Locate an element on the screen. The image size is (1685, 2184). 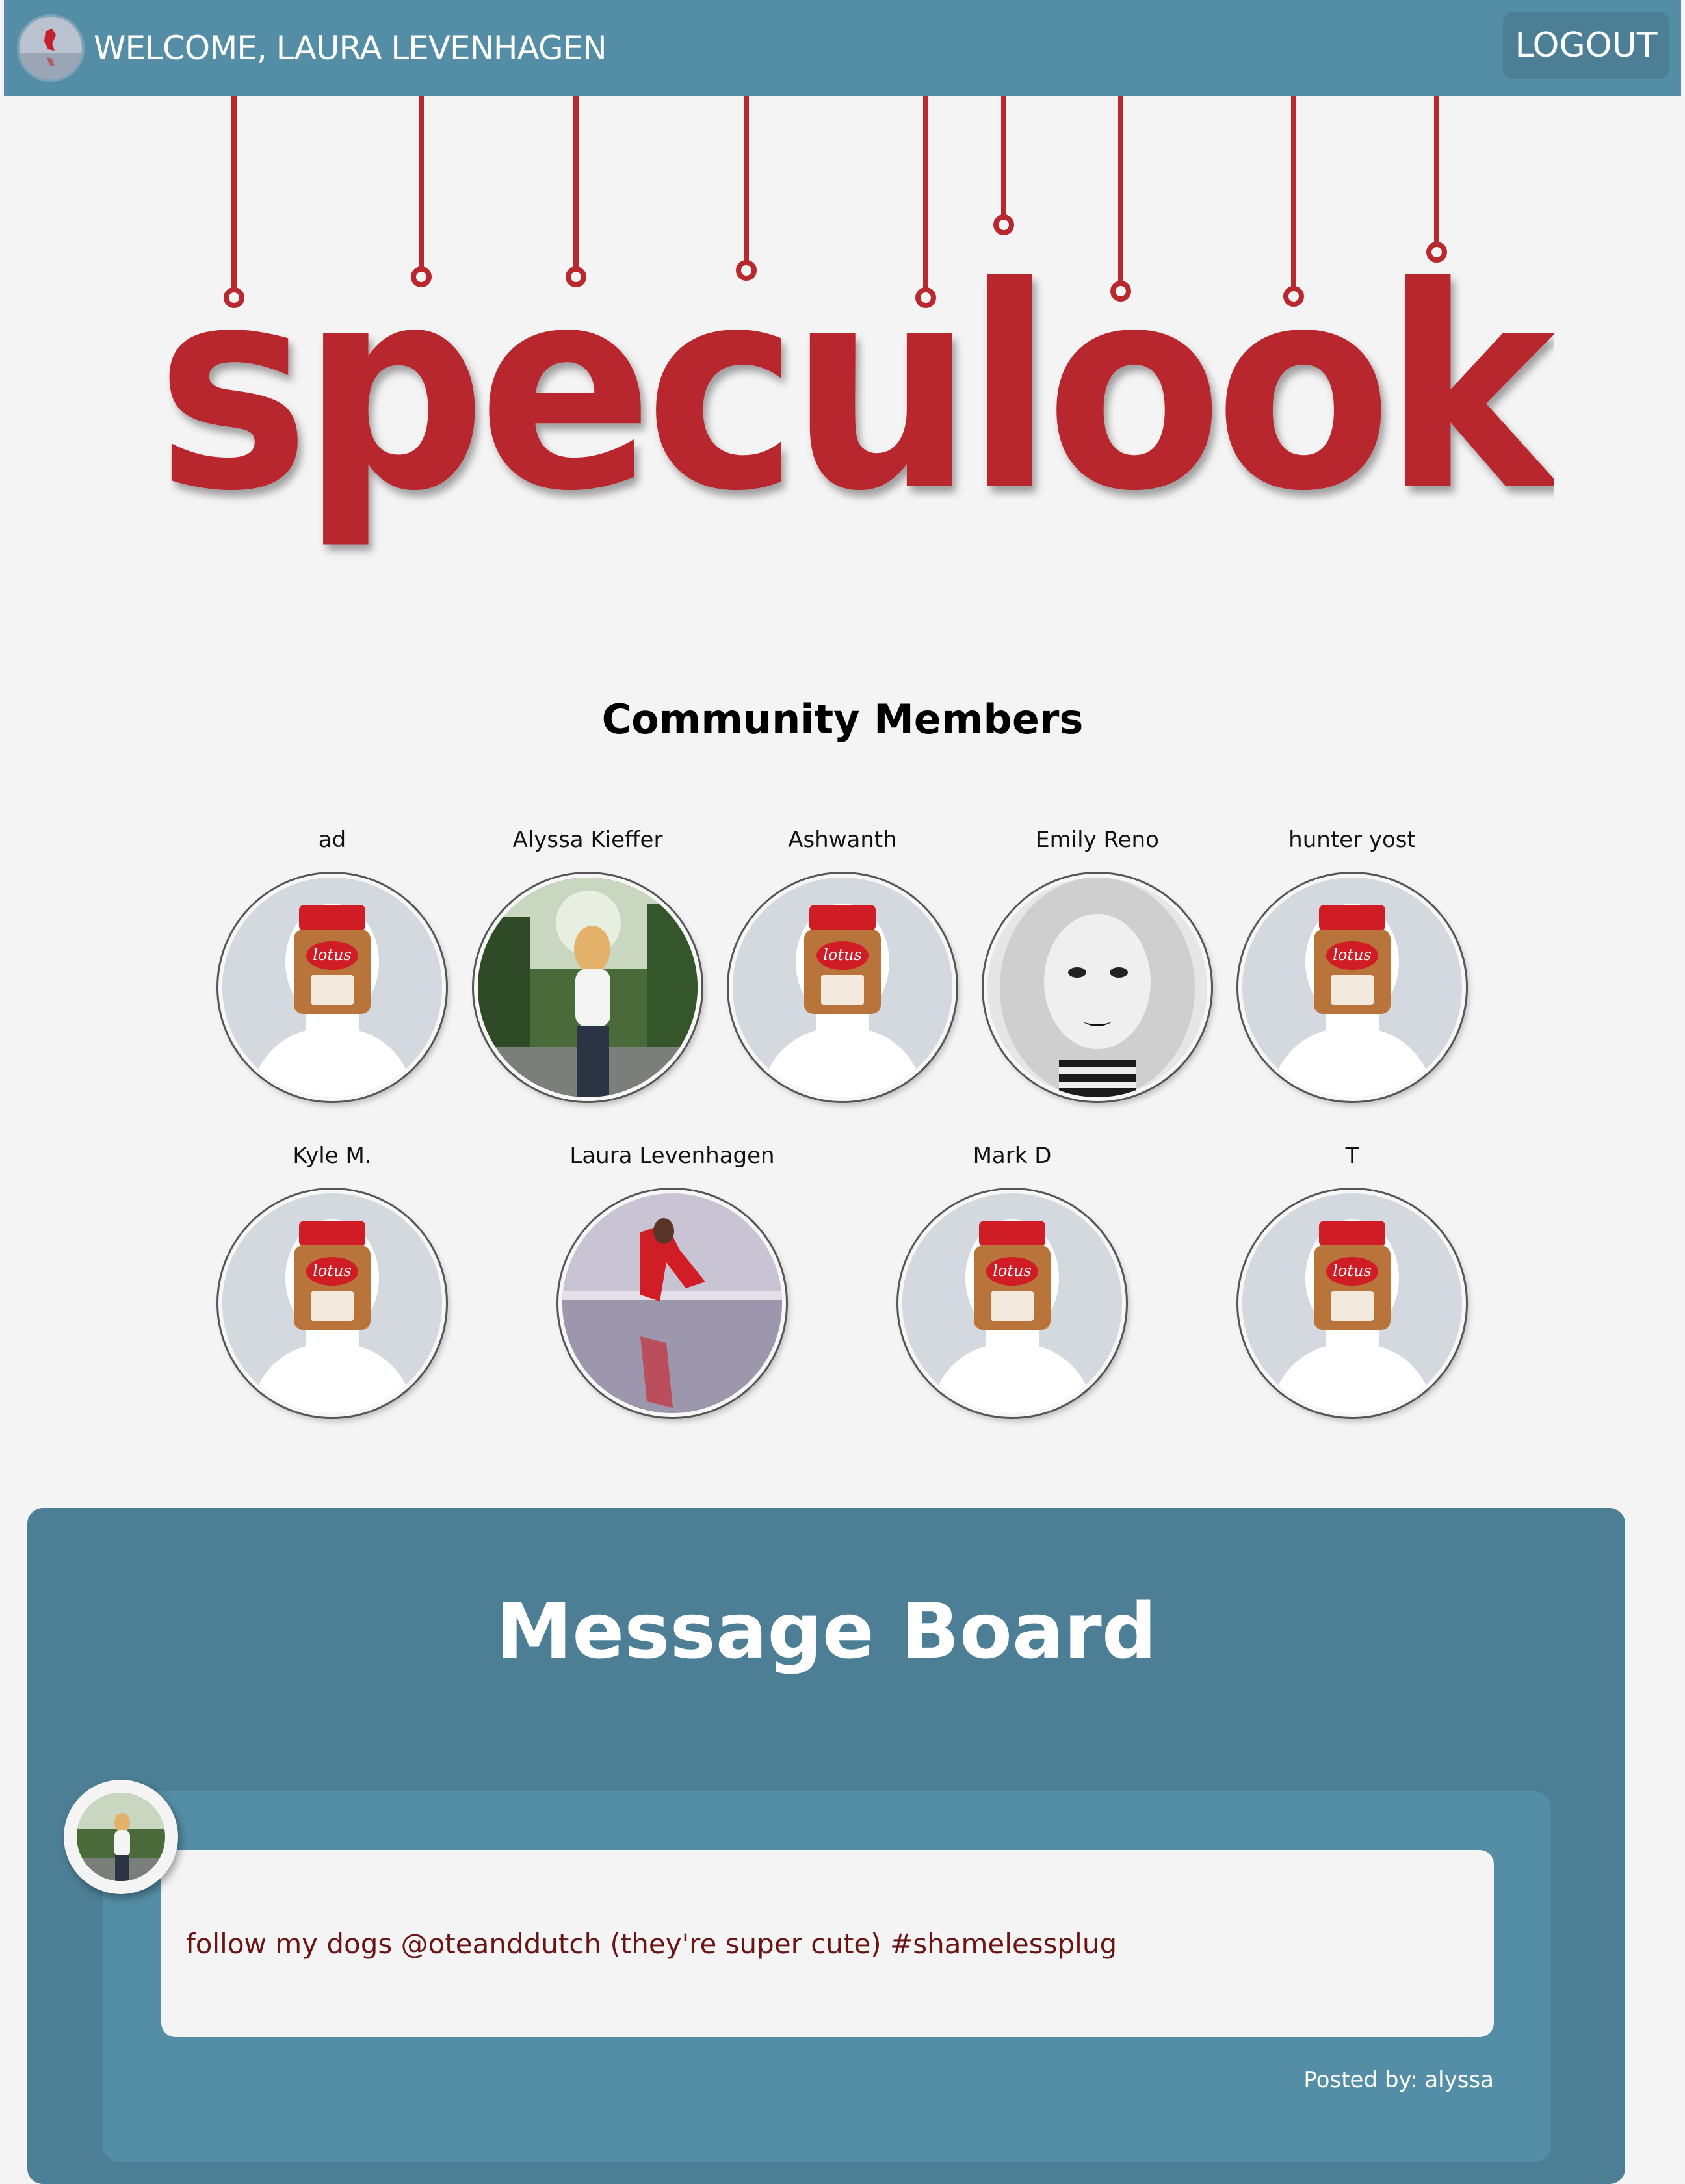
top-navbar: WELCOME, LAURA LEVENHAGEN LOGOUT is located at coordinates (842, 48).